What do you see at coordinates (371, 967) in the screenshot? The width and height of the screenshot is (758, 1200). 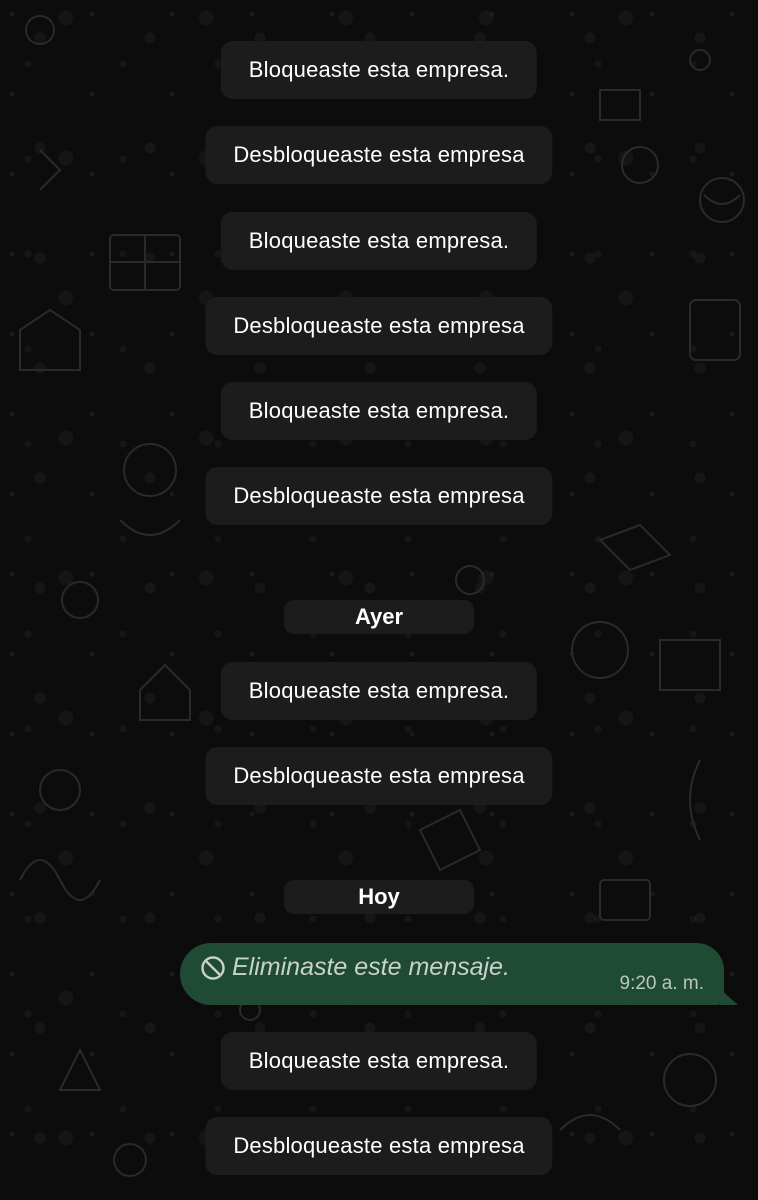 I see `deleted-message-text: Eliminaste este mensaje.` at bounding box center [371, 967].